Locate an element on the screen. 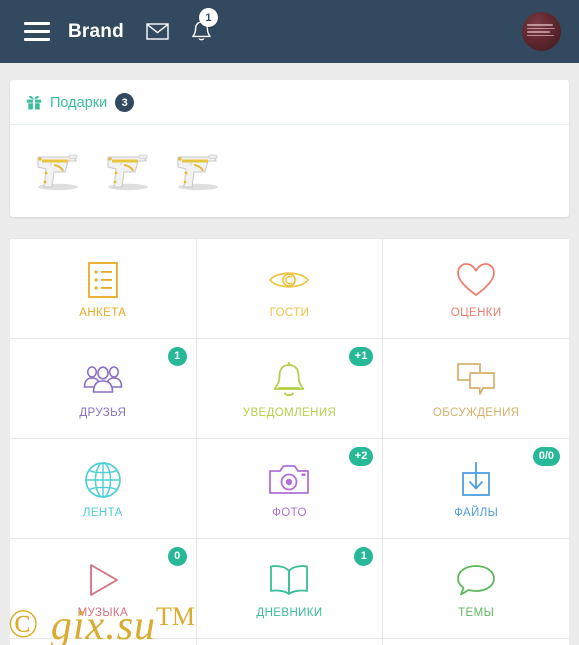  tile-druzya: 1 Друзья is located at coordinates (103, 388).